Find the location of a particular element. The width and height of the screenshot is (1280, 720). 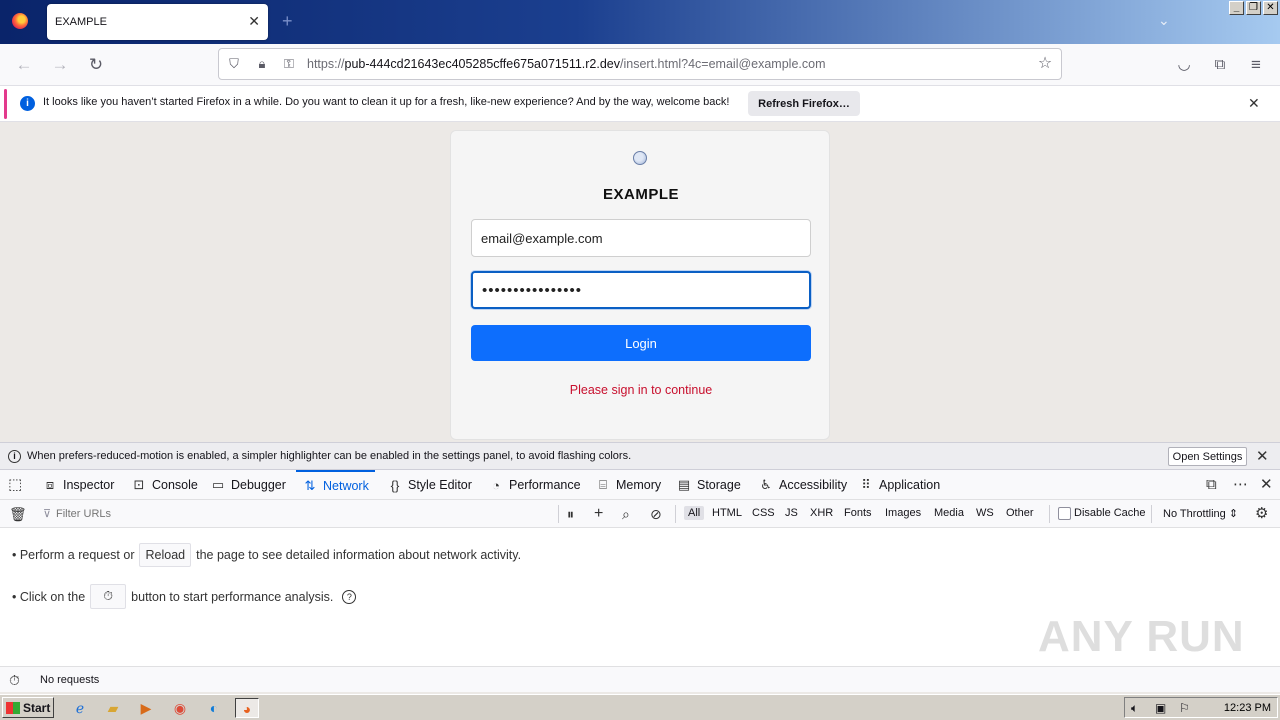

firefox-taskbar-icon: ◕ is located at coordinates (247, 708).